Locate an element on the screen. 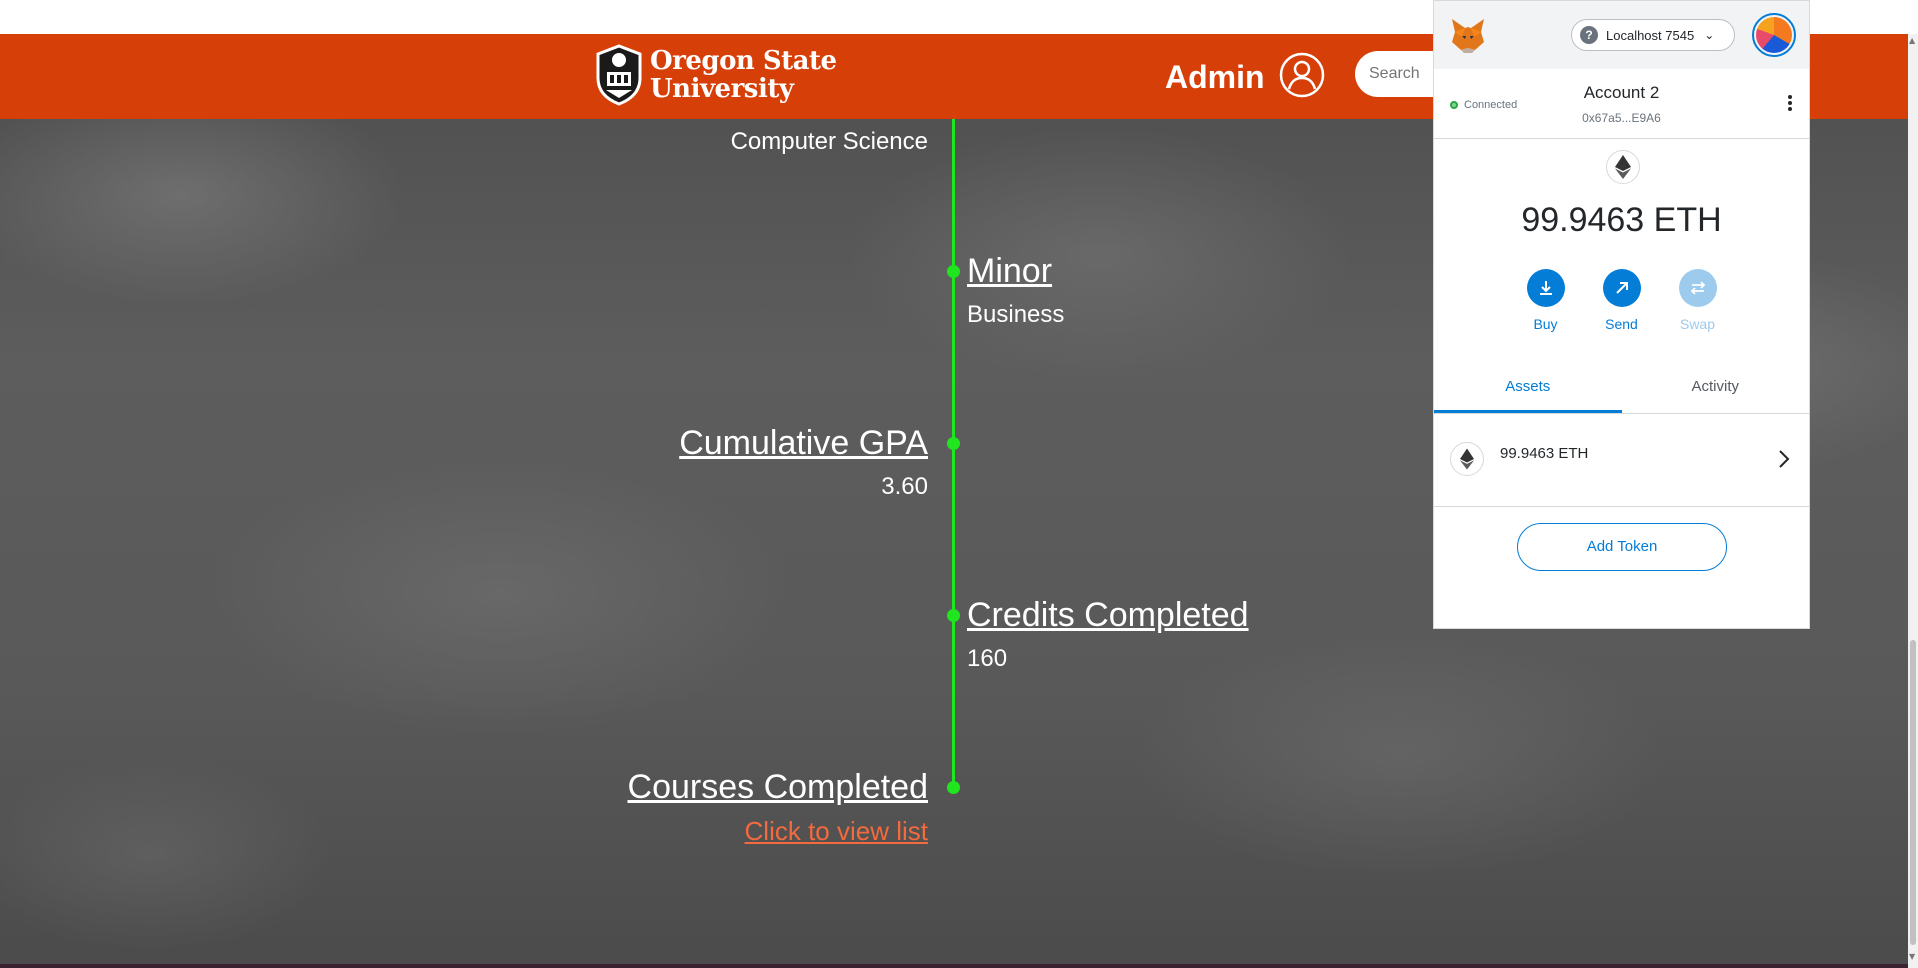 This screenshot has width=1918, height=968. wallet-actions: Buy Send Swap is located at coordinates (1621, 300).